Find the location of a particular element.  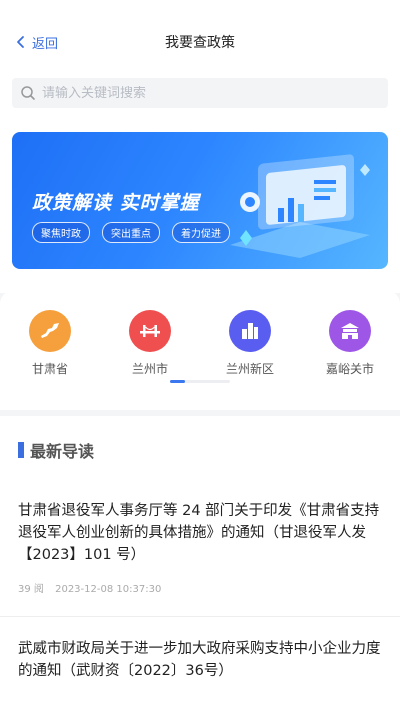

search-area is located at coordinates (200, 94).